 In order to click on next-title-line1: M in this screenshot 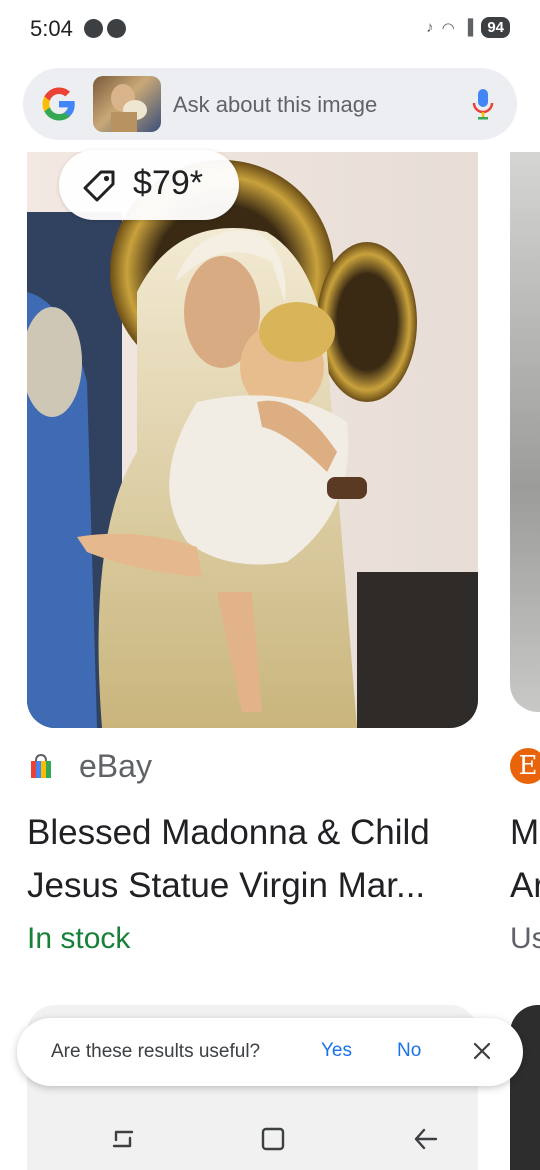, I will do `click(525, 832)`.